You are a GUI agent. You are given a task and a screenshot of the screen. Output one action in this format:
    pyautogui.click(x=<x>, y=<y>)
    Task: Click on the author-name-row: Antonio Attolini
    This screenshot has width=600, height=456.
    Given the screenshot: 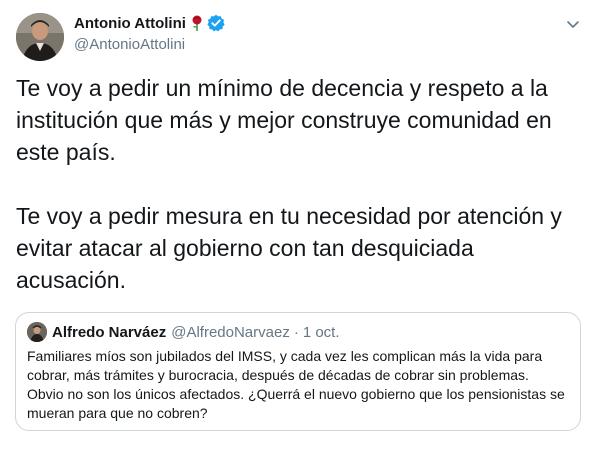 What is the action you would take?
    pyautogui.click(x=149, y=23)
    